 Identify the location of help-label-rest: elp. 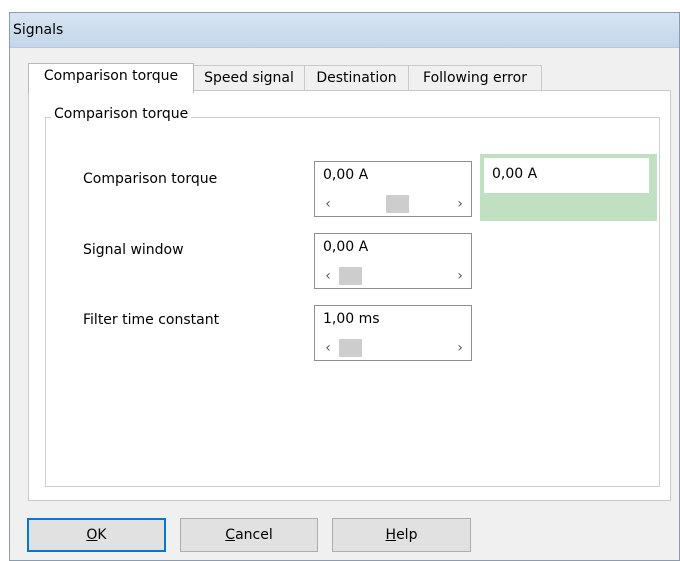
(407, 535).